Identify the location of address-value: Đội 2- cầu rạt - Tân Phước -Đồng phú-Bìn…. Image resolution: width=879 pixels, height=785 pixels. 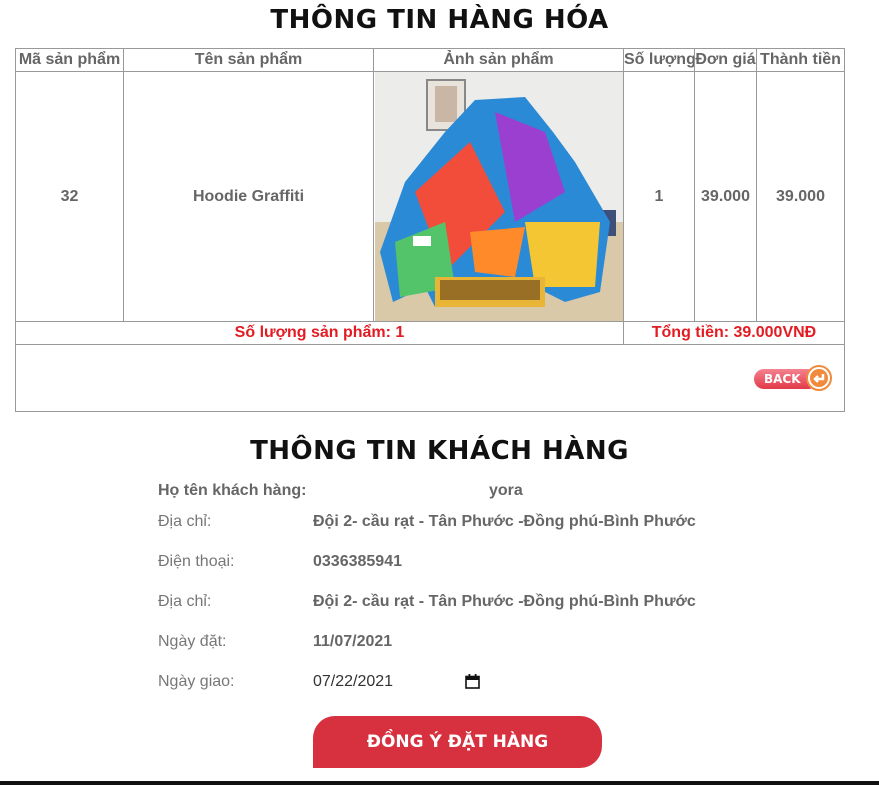
(504, 521).